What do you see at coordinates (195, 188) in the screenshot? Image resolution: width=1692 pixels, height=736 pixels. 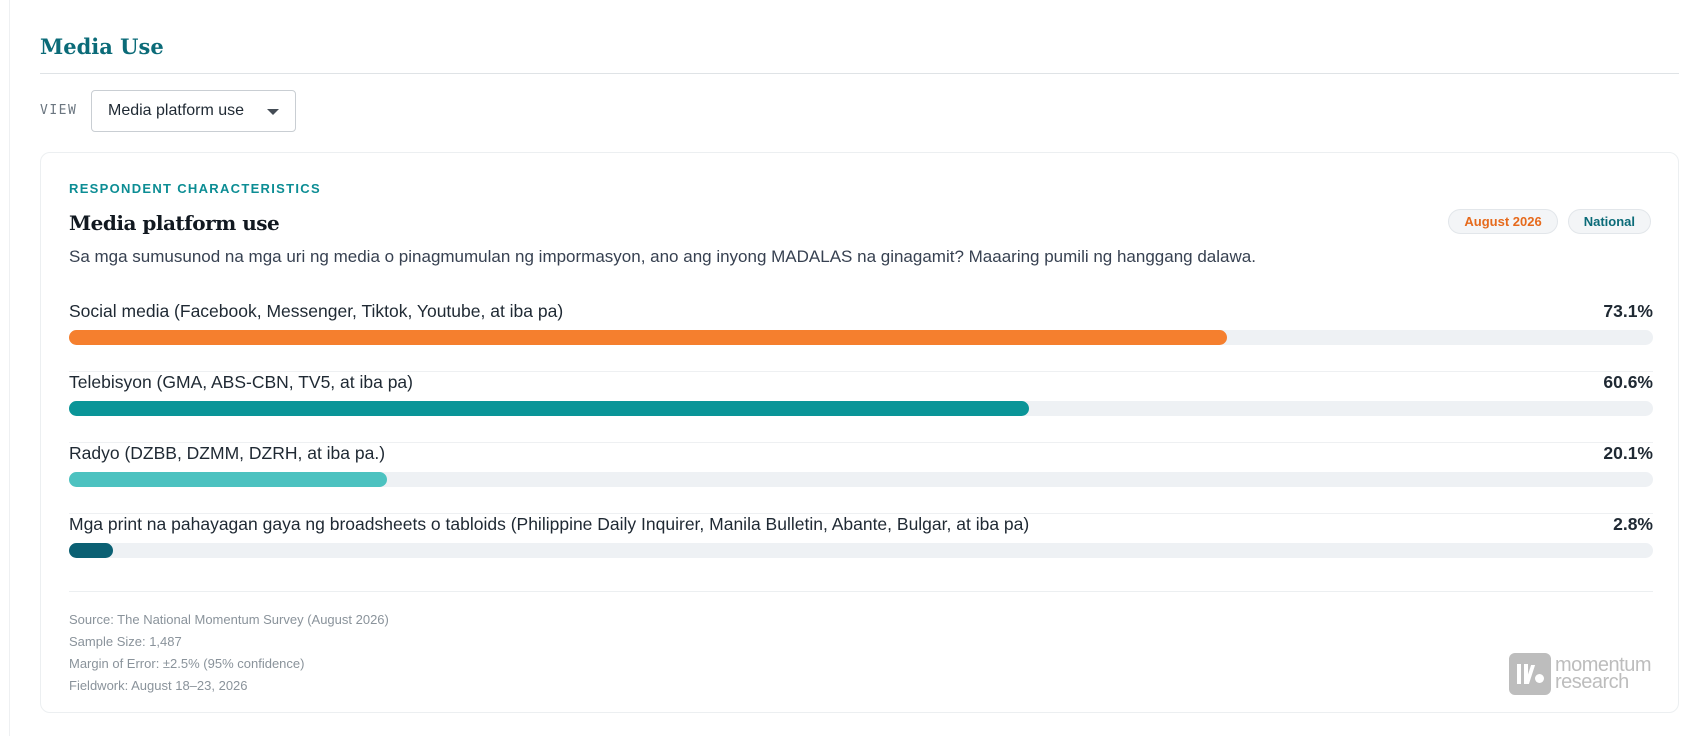 I see `card-eyebrow: RESPONDENT CHARACTERISTICS` at bounding box center [195, 188].